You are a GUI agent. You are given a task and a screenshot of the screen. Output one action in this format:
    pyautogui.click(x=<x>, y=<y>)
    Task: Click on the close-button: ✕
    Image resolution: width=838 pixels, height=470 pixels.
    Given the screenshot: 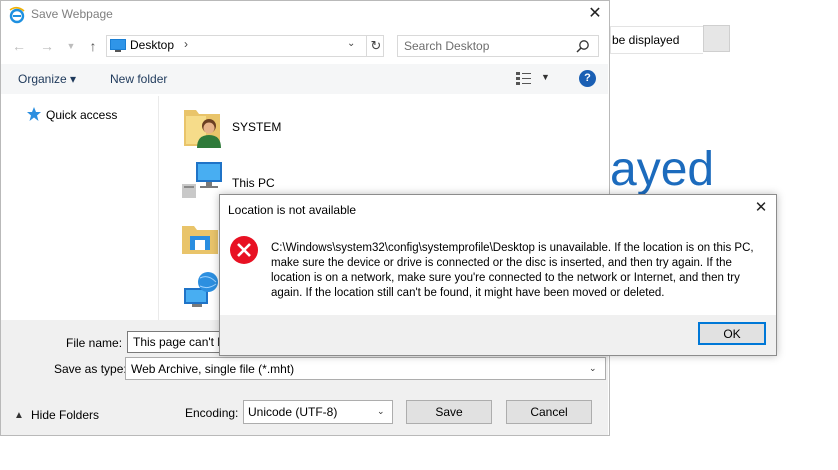 What is the action you would take?
    pyautogui.click(x=595, y=14)
    